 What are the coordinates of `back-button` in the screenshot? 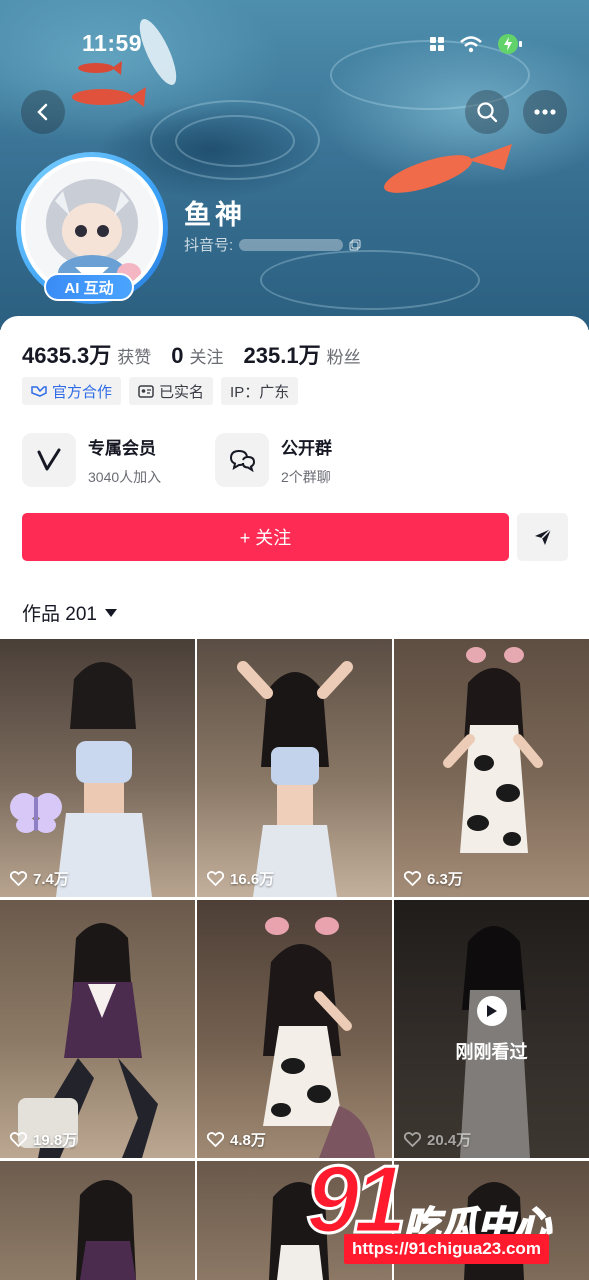 It's located at (43, 112).